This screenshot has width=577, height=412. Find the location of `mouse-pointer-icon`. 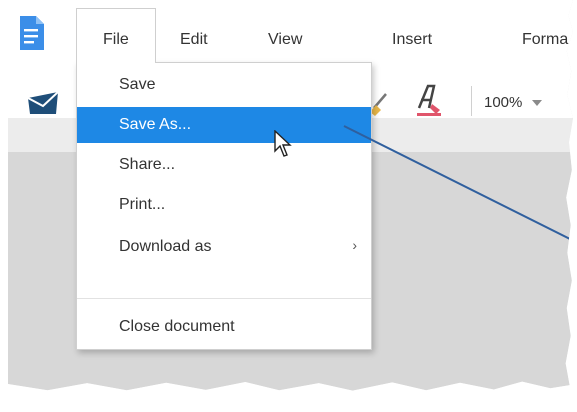

mouse-pointer-icon is located at coordinates (283, 143).